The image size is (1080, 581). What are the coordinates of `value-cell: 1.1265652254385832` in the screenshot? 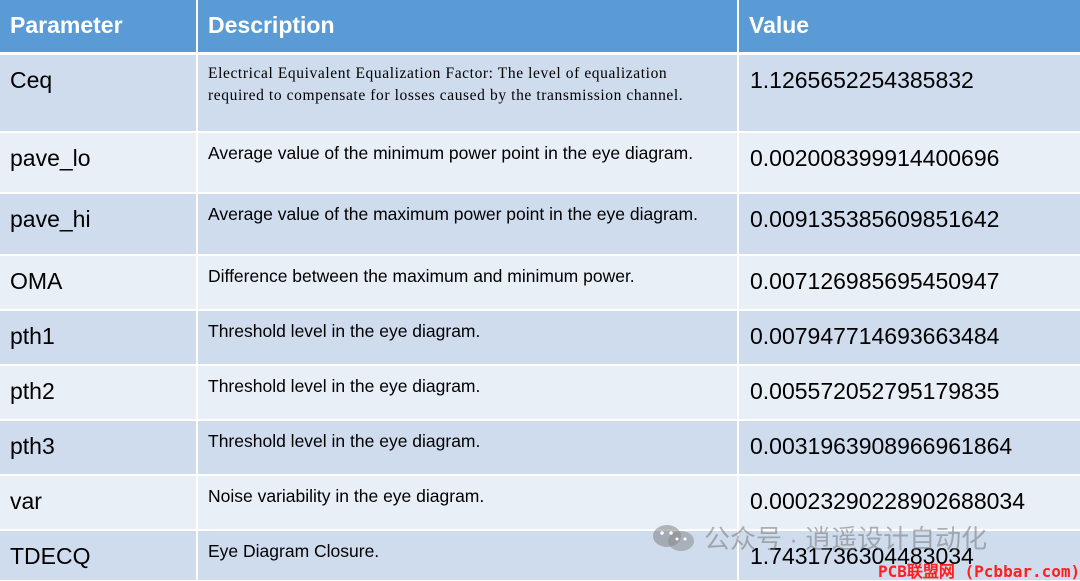 It's located at (909, 93).